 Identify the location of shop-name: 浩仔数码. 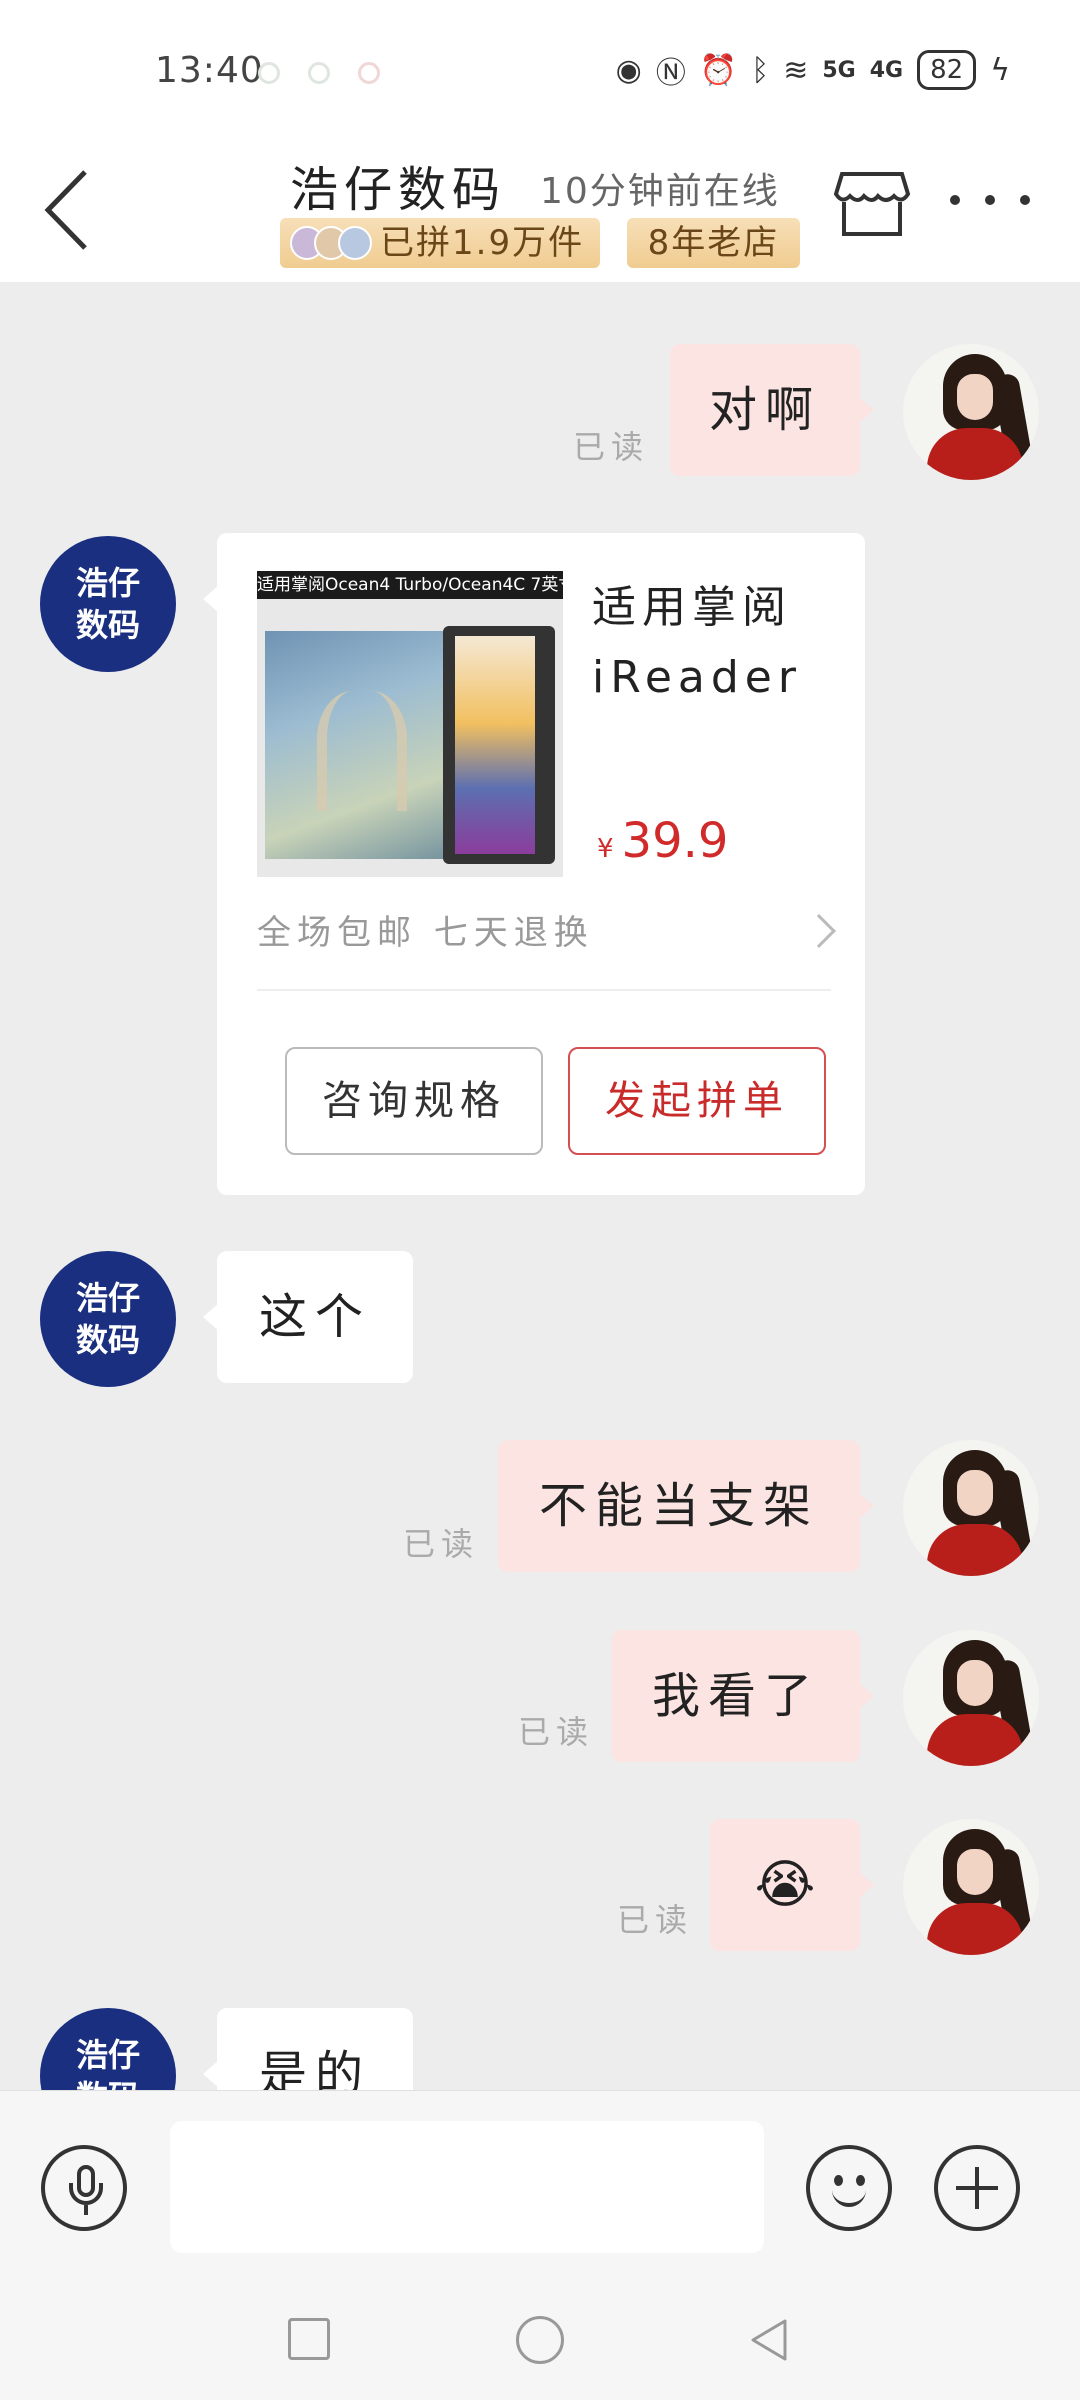
(398, 185).